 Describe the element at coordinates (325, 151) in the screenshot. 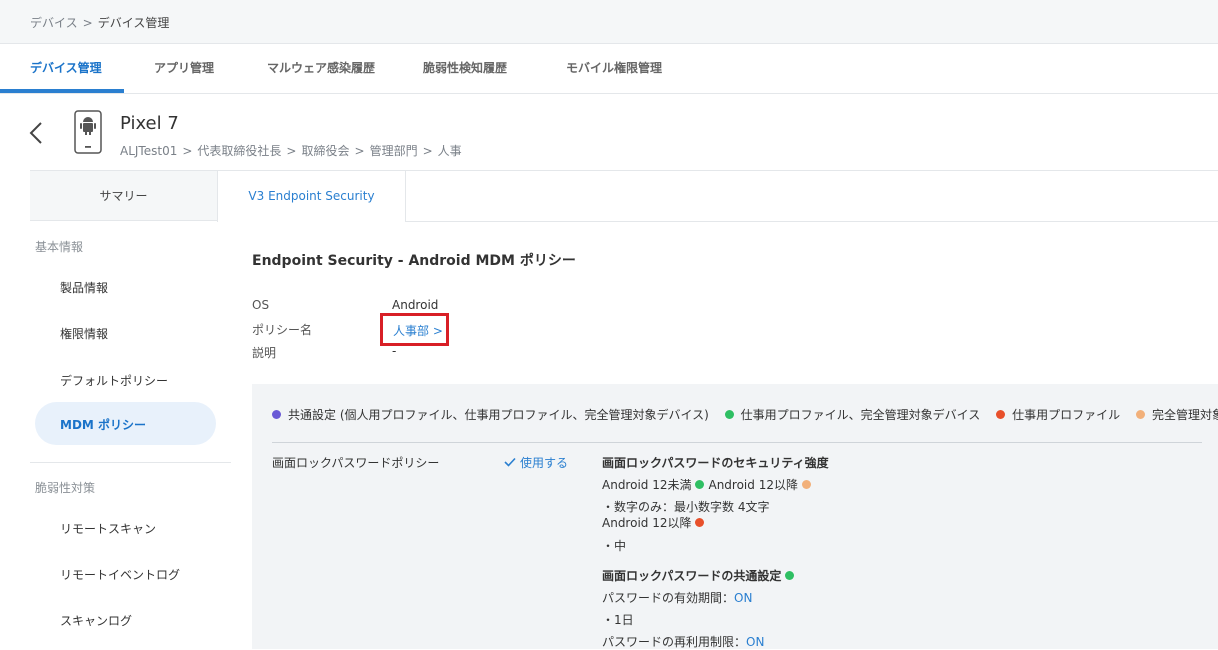

I see `org-path-item: 取締役会` at that location.